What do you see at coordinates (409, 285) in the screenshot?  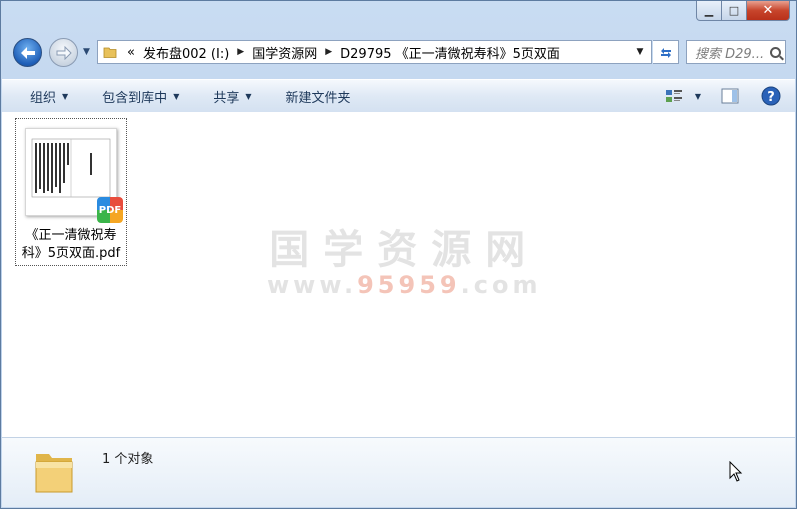 I see `watermark-url-number: 95959` at bounding box center [409, 285].